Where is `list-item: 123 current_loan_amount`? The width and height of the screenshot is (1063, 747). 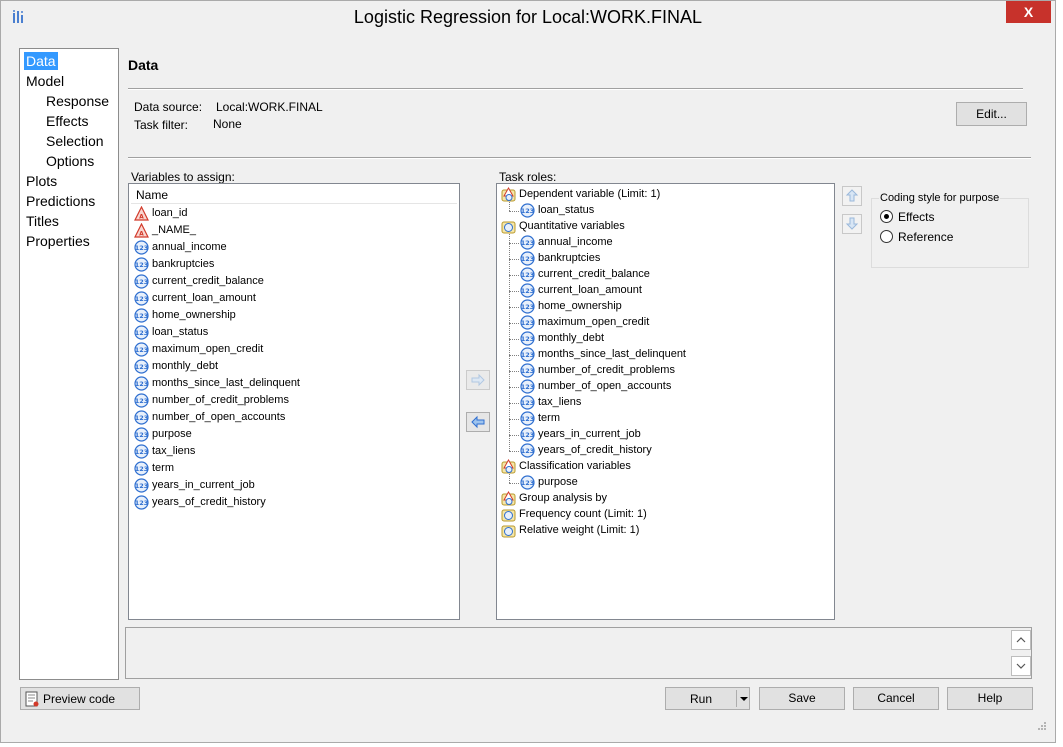
list-item: 123 current_loan_amount is located at coordinates (284, 298).